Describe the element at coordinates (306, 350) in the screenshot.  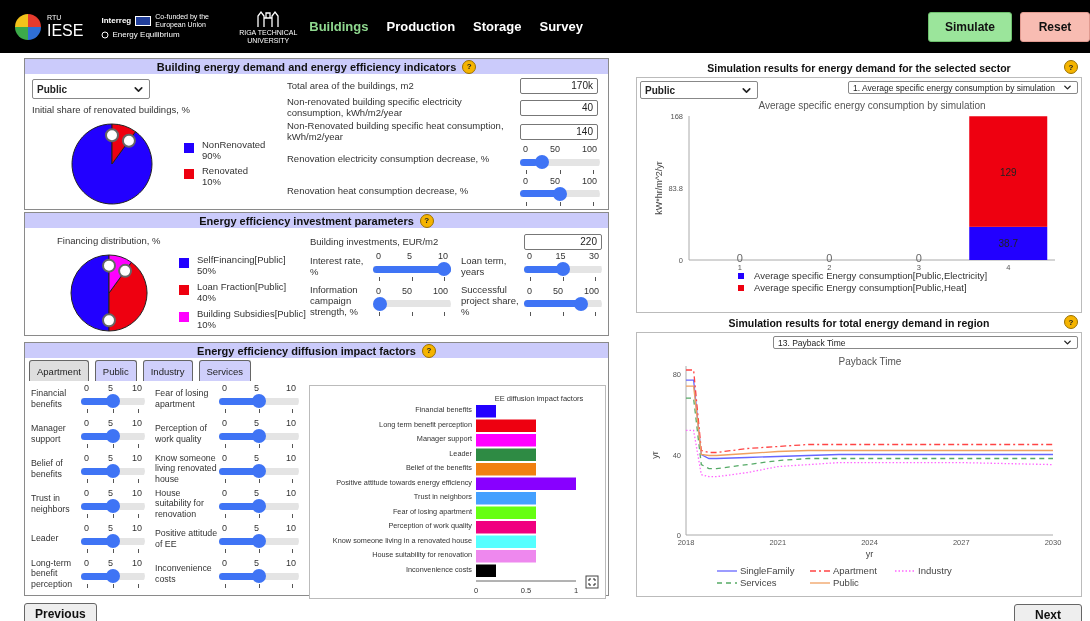
I see `panel-title: Energy efficiency diffusion impact factors` at that location.